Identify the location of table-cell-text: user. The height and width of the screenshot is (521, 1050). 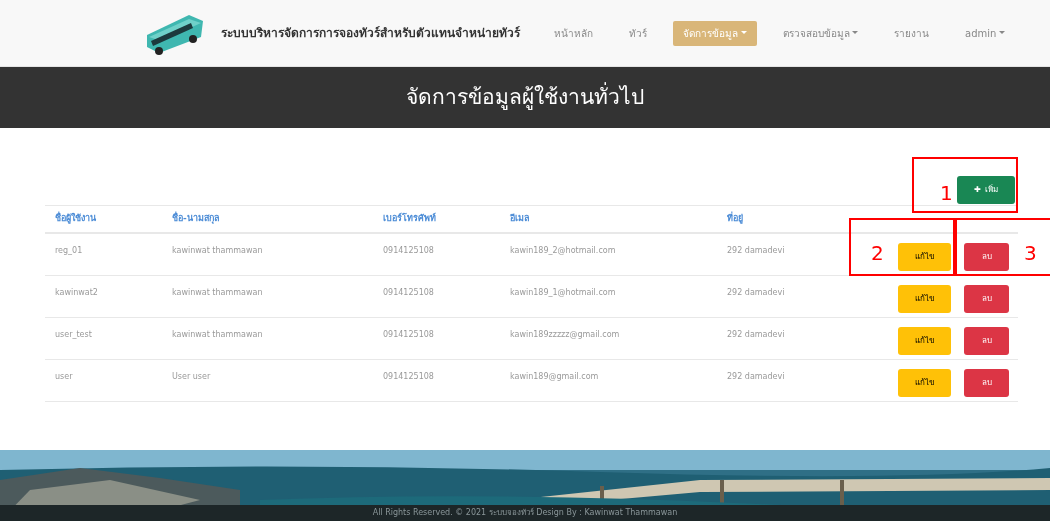
(64, 377).